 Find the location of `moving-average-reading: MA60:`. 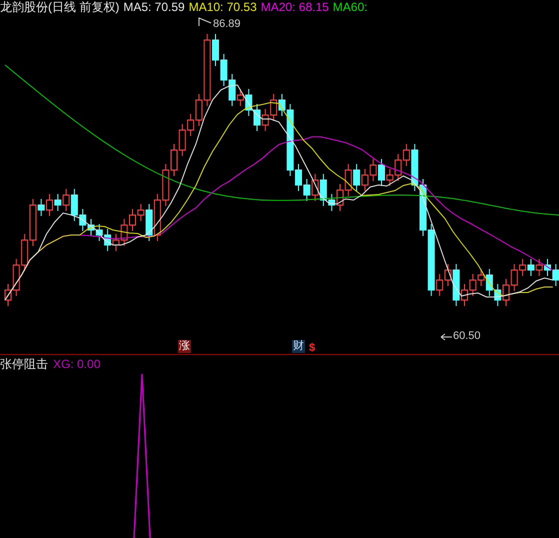

moving-average-reading: MA60: is located at coordinates (350, 7).